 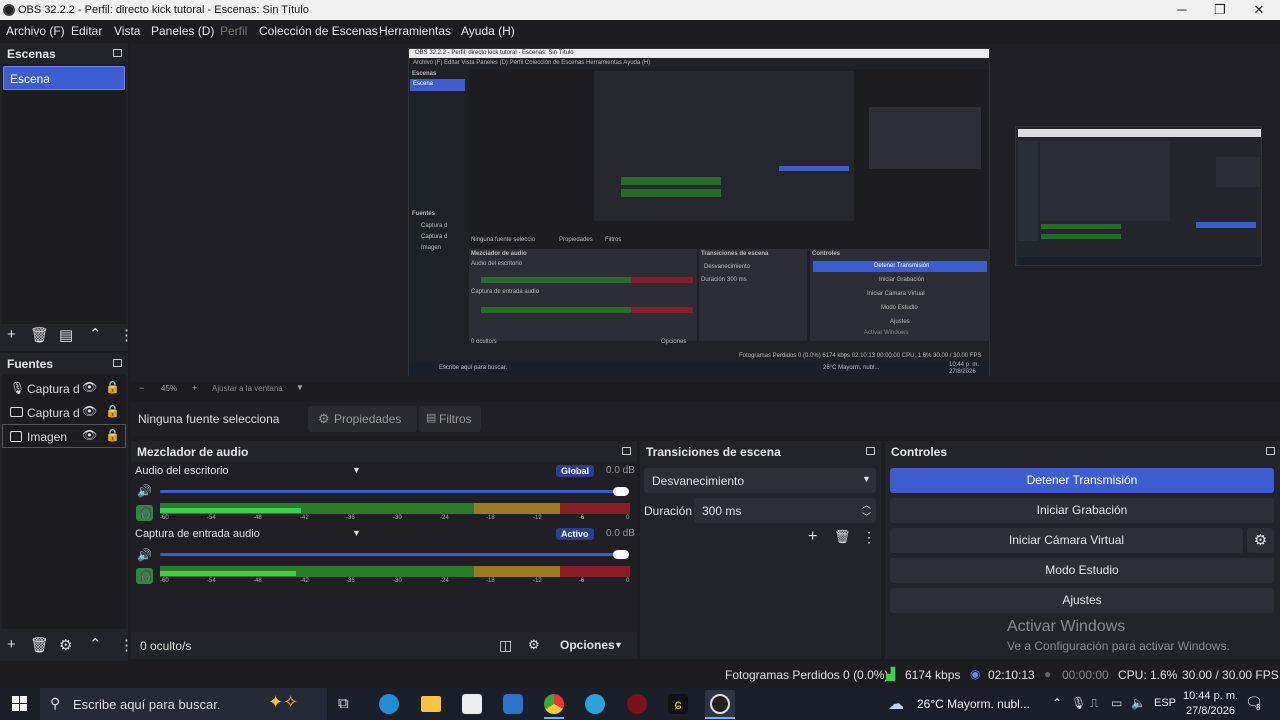 What do you see at coordinates (450, 419) in the screenshot?
I see `filters-button: ▤ Filtros` at bounding box center [450, 419].